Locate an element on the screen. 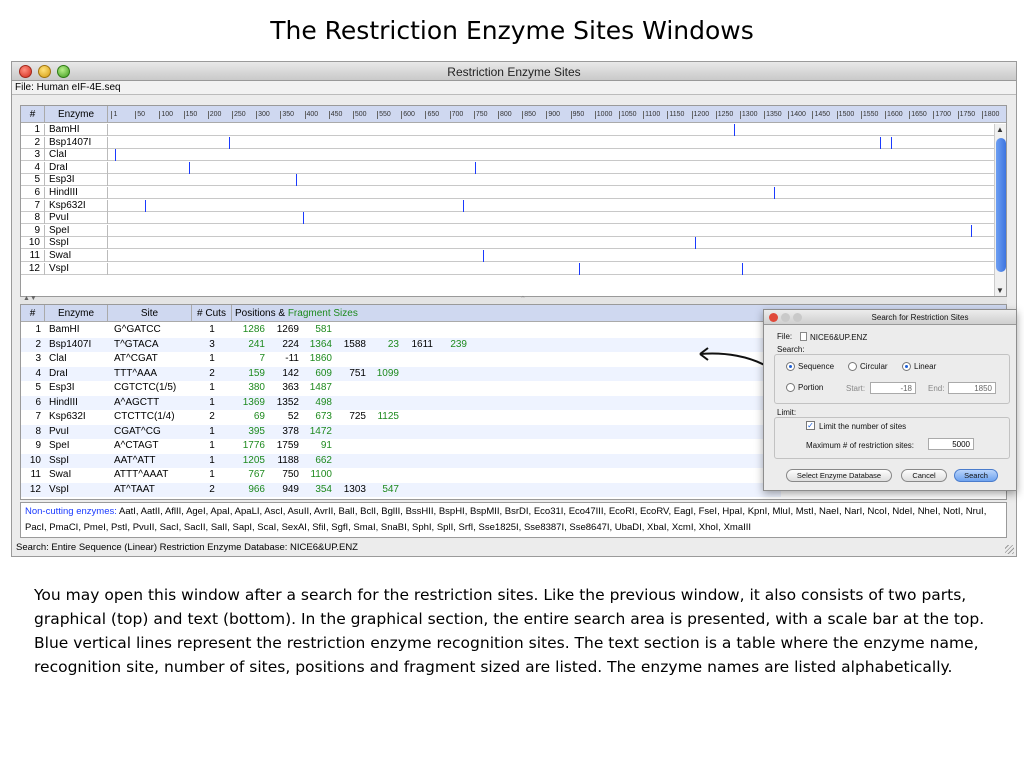 This screenshot has width=1024, height=768. scale-tick: 800 is located at coordinates (505, 115).